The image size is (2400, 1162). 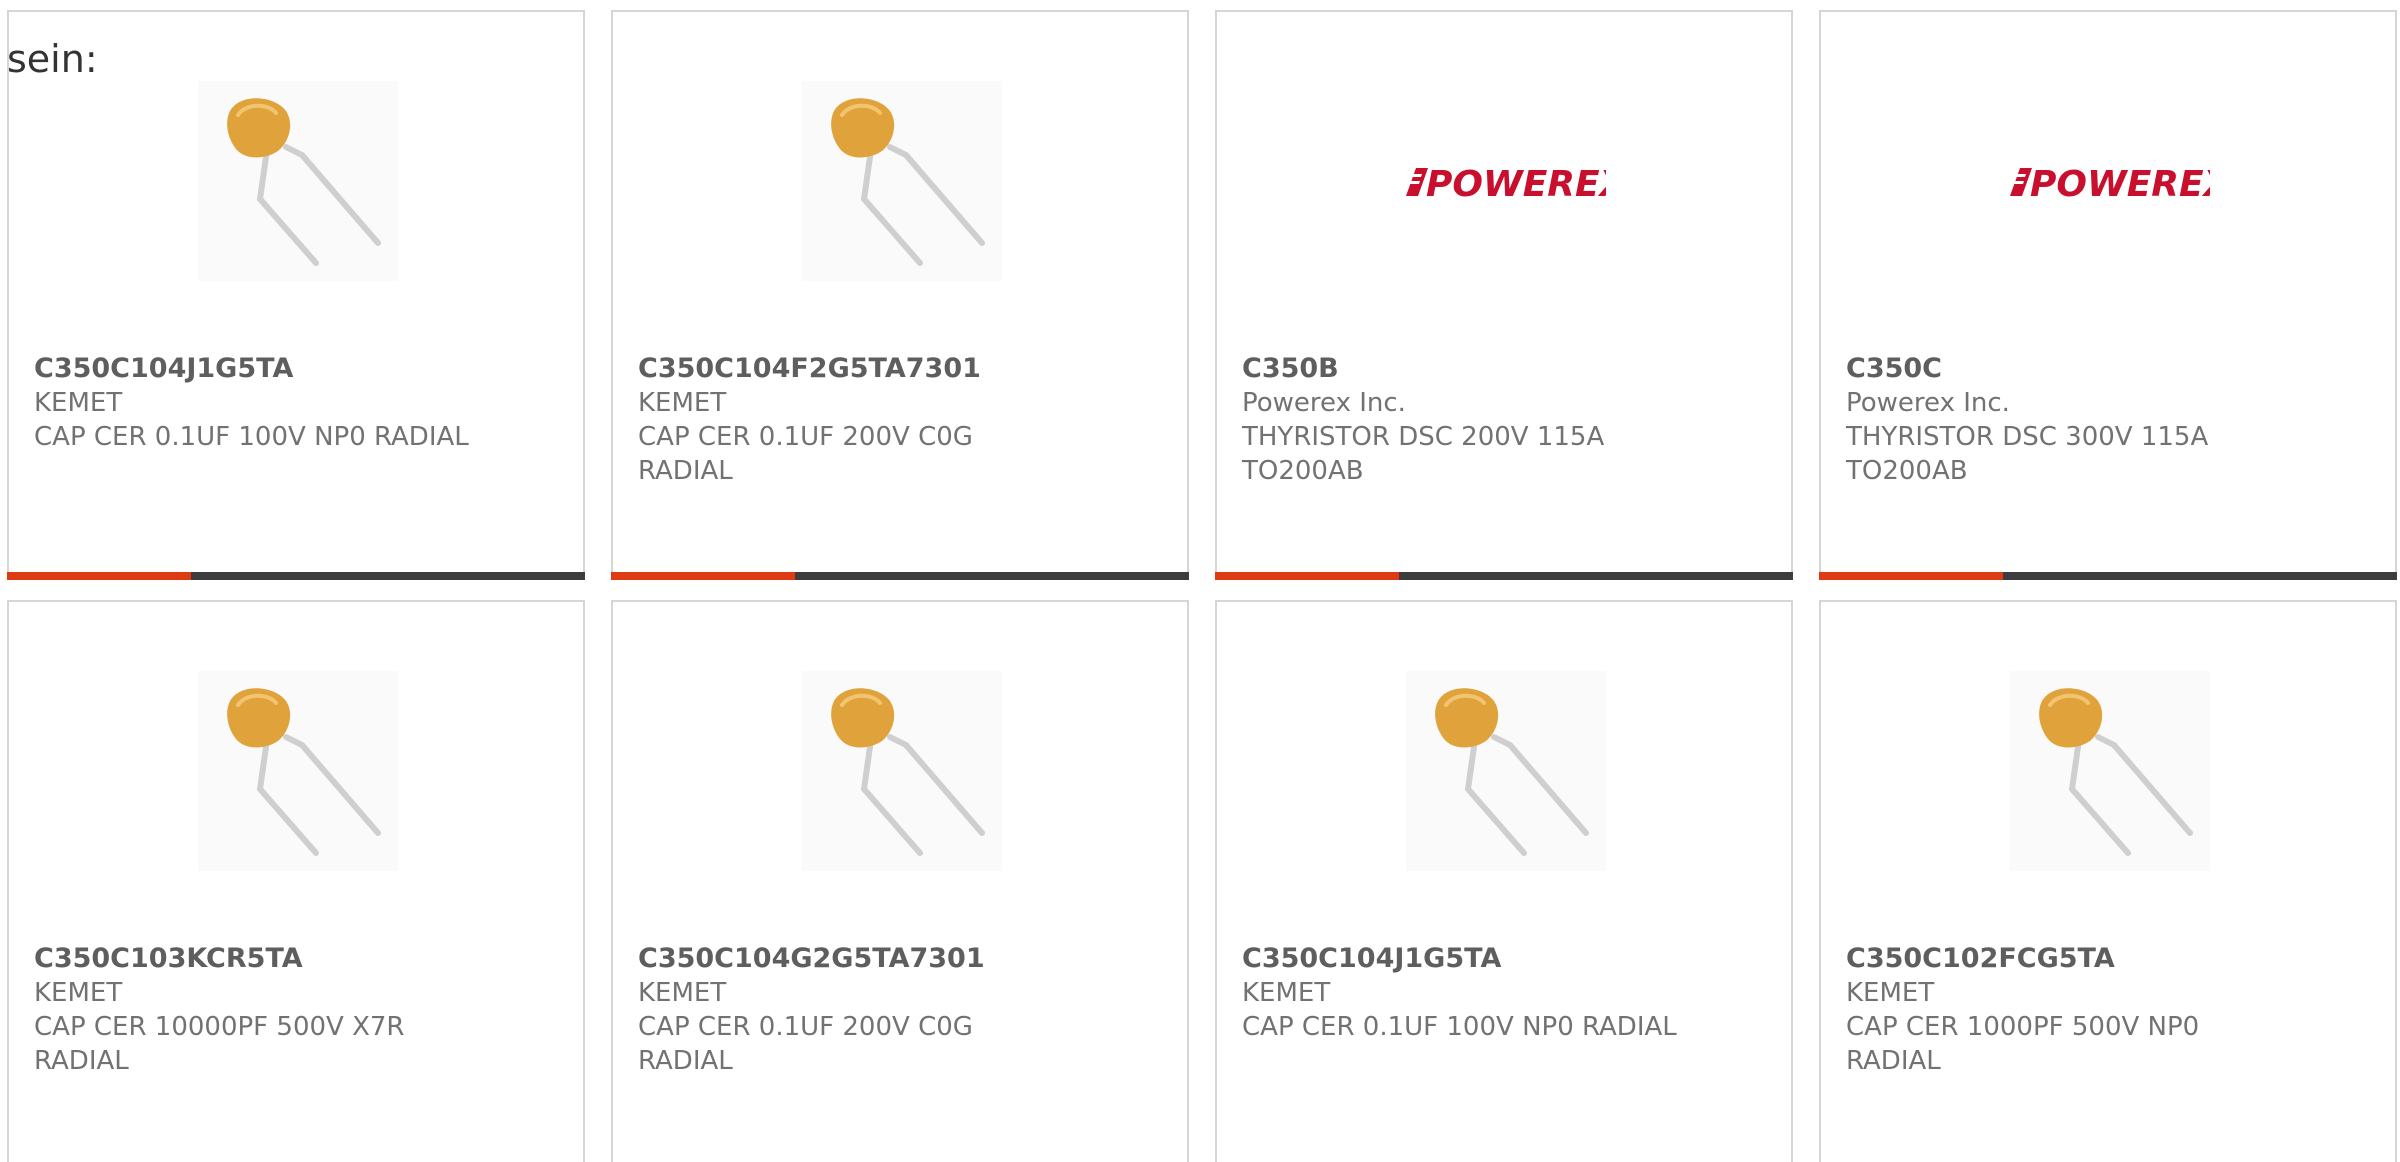 What do you see at coordinates (898, 369) in the screenshot?
I see `part-number: C350C104F2G5TA7301` at bounding box center [898, 369].